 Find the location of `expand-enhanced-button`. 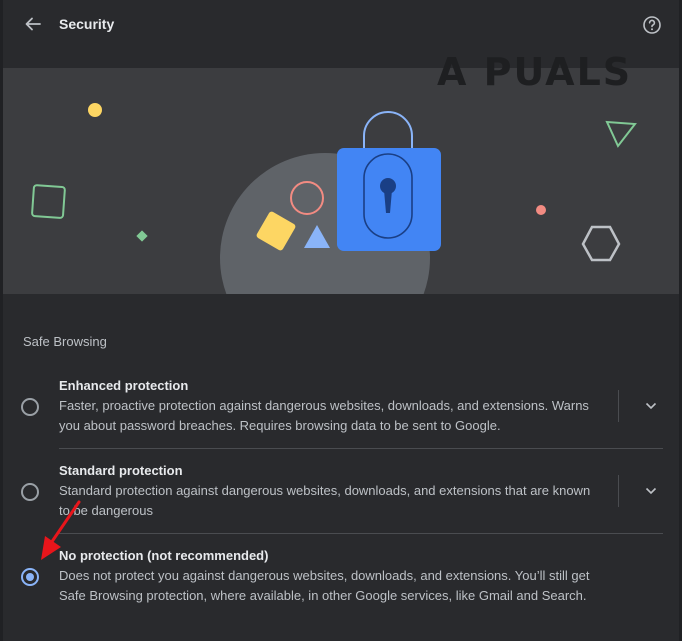

expand-enhanced-button is located at coordinates (651, 406).